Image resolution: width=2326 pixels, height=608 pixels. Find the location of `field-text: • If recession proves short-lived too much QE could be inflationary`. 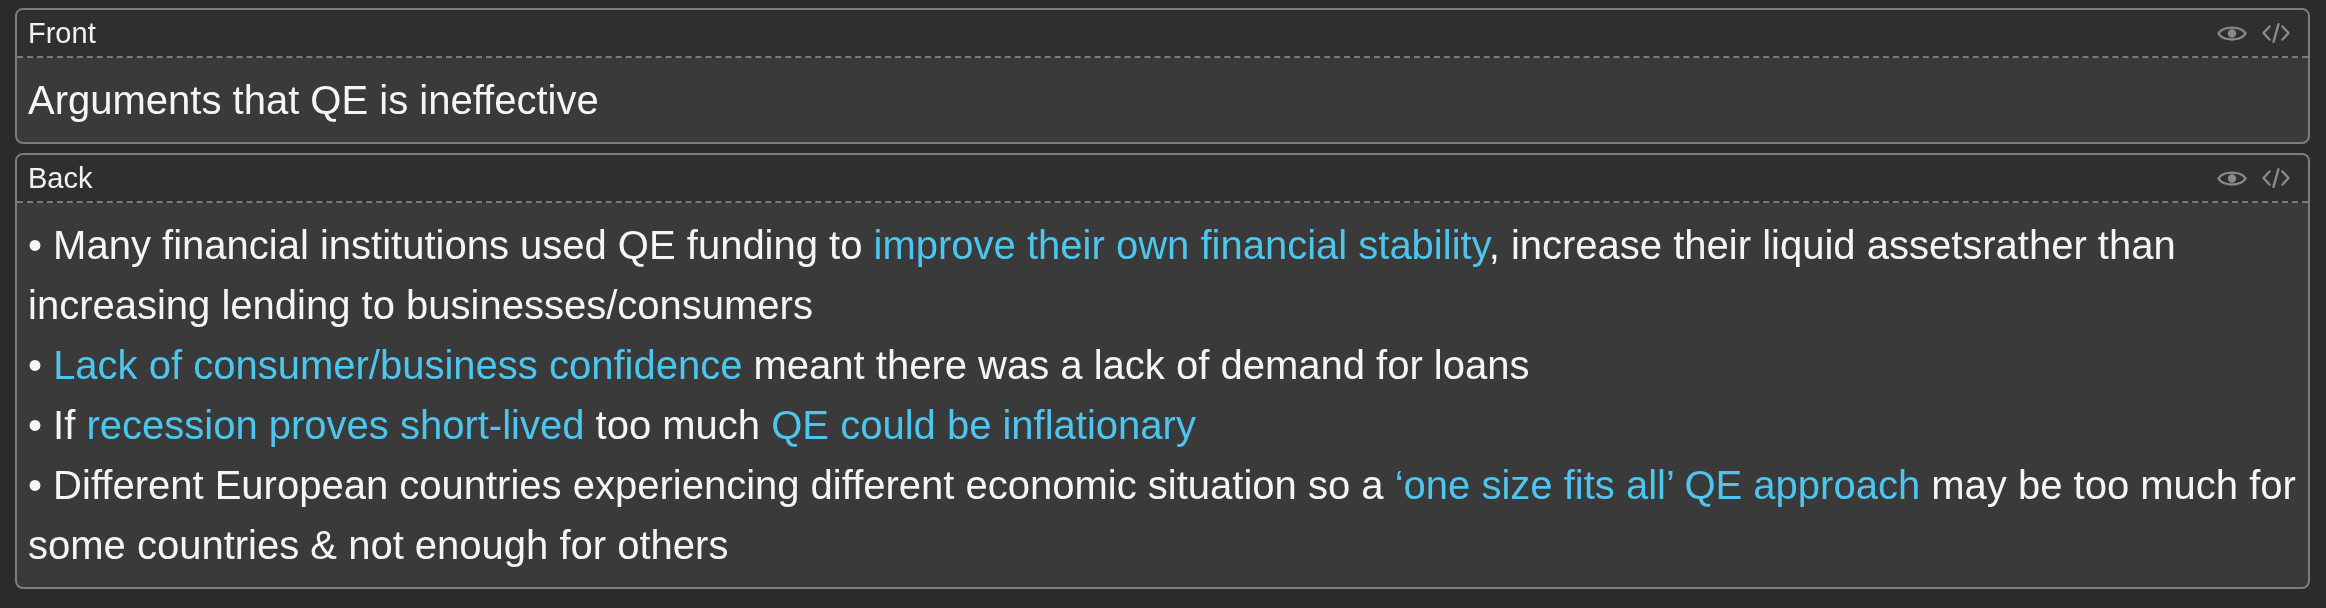

field-text: • If recession proves short-lived too much QE could be inflationary is located at coordinates (612, 425).